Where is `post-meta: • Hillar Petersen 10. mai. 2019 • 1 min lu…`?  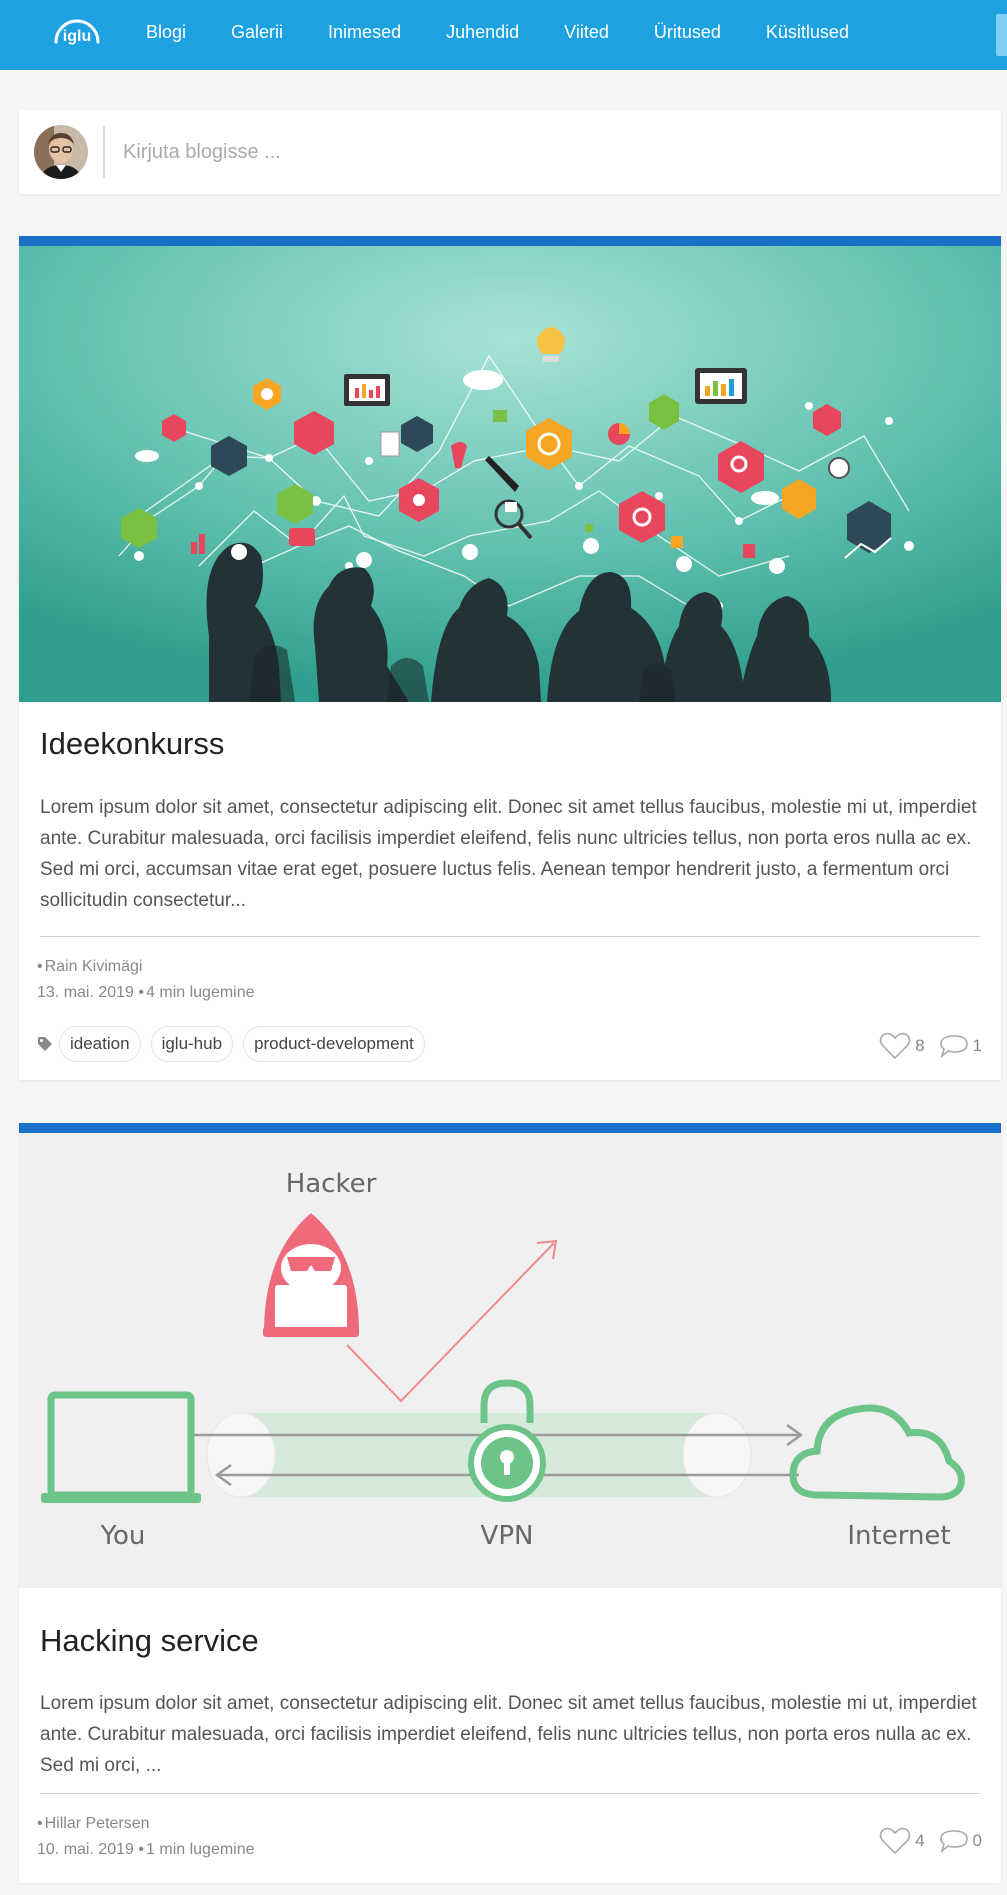 post-meta: • Hillar Petersen 10. mai. 2019 • 1 min lu… is located at coordinates (146, 1837).